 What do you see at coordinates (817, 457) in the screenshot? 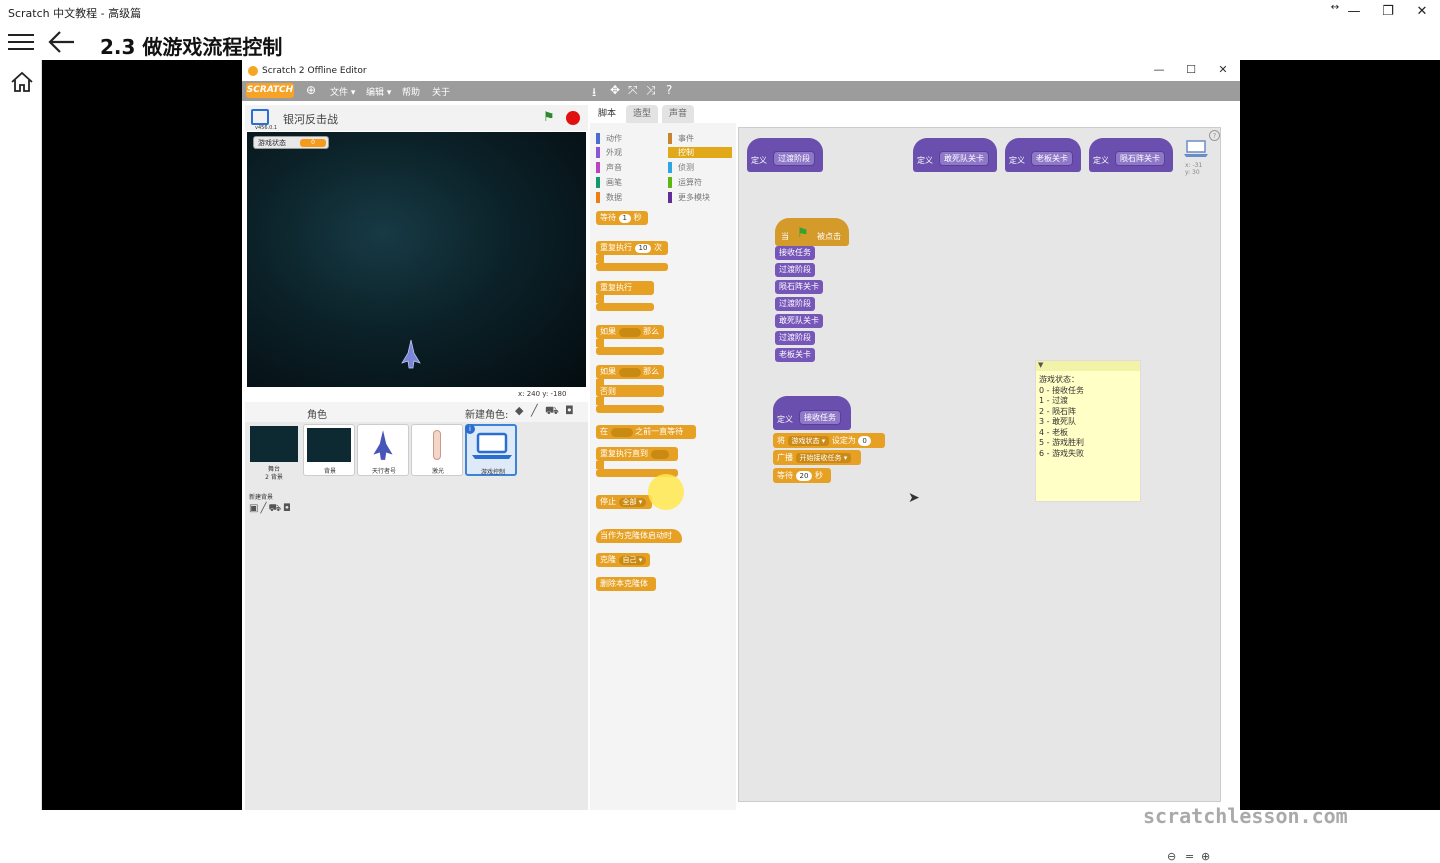
I see `broadcast-block: 广播 开始接收任务 ▾` at bounding box center [817, 457].